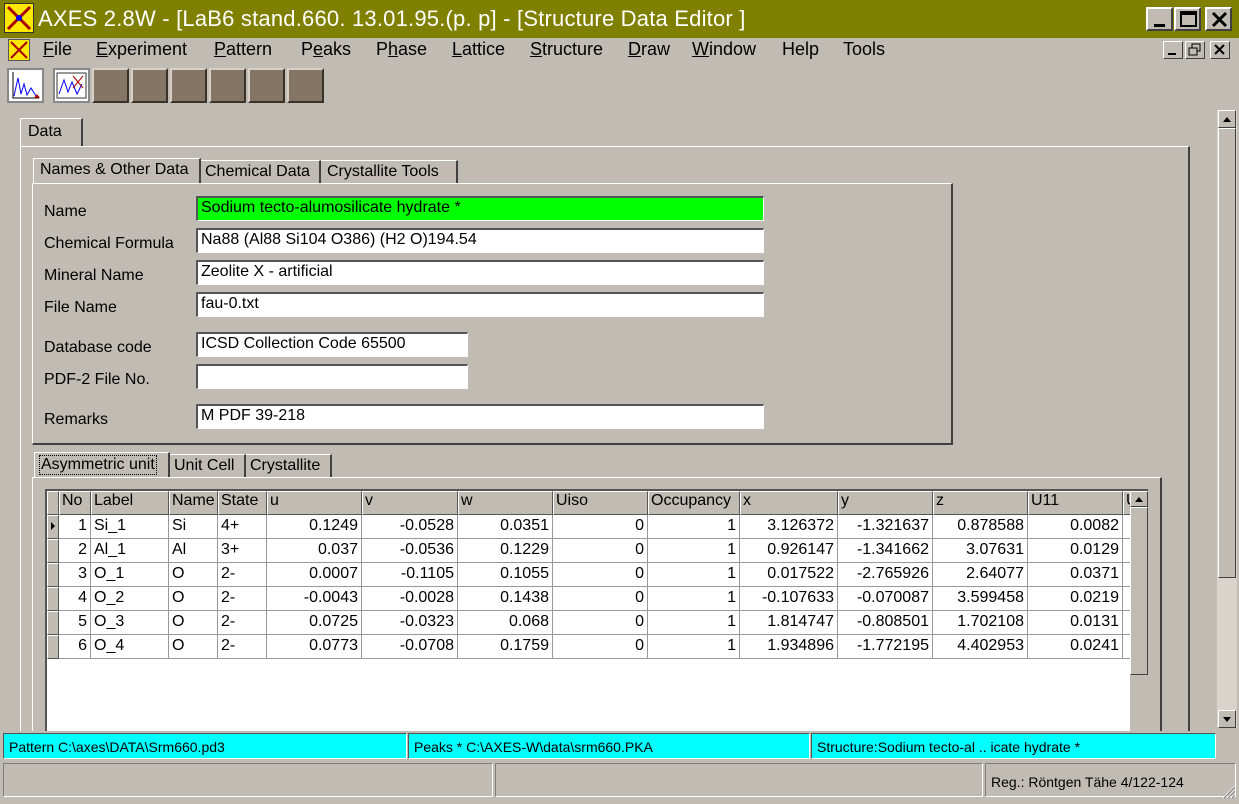 The height and width of the screenshot is (804, 1239). Describe the element at coordinates (980, 527) in the screenshot. I see `table-cell: 0.878588` at that location.